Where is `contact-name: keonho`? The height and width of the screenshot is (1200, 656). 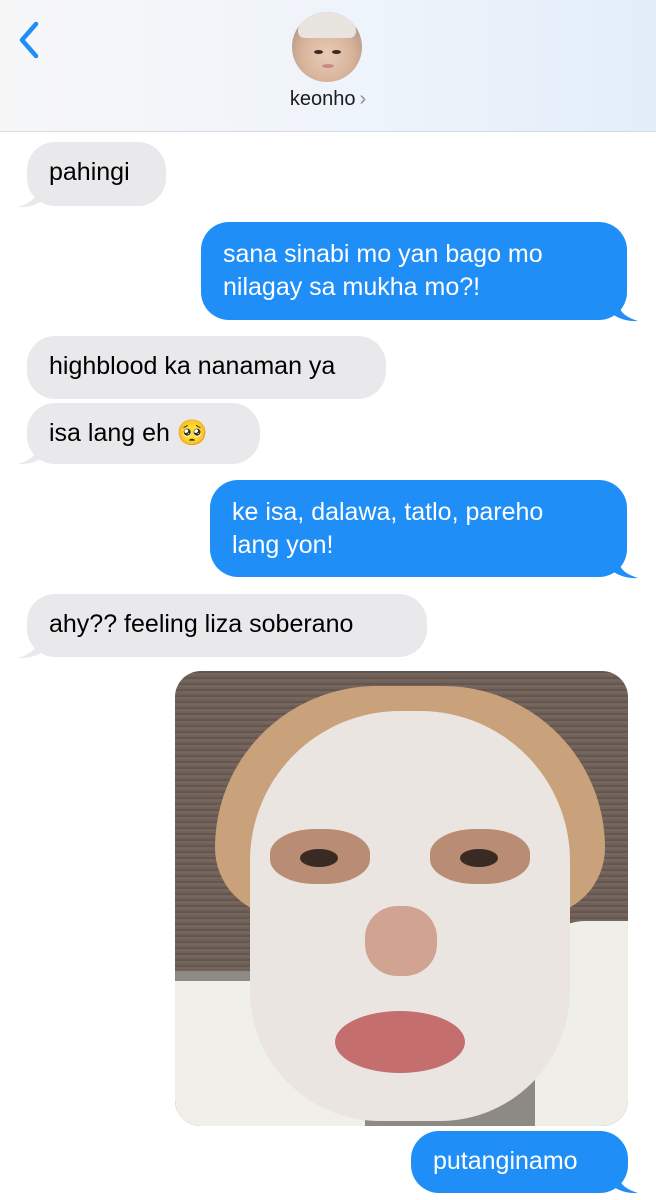 contact-name: keonho is located at coordinates (322, 99).